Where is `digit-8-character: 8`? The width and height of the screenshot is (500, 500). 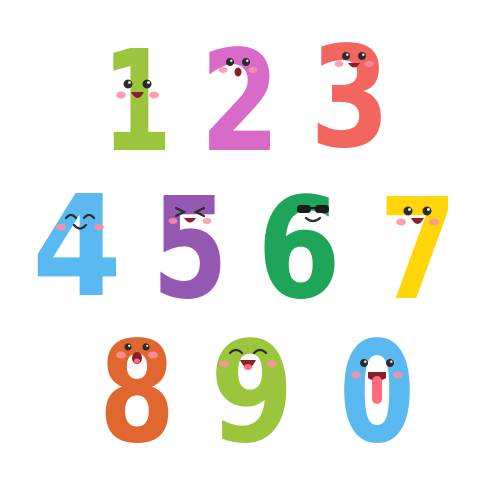 digit-8-character: 8 is located at coordinates (137, 393).